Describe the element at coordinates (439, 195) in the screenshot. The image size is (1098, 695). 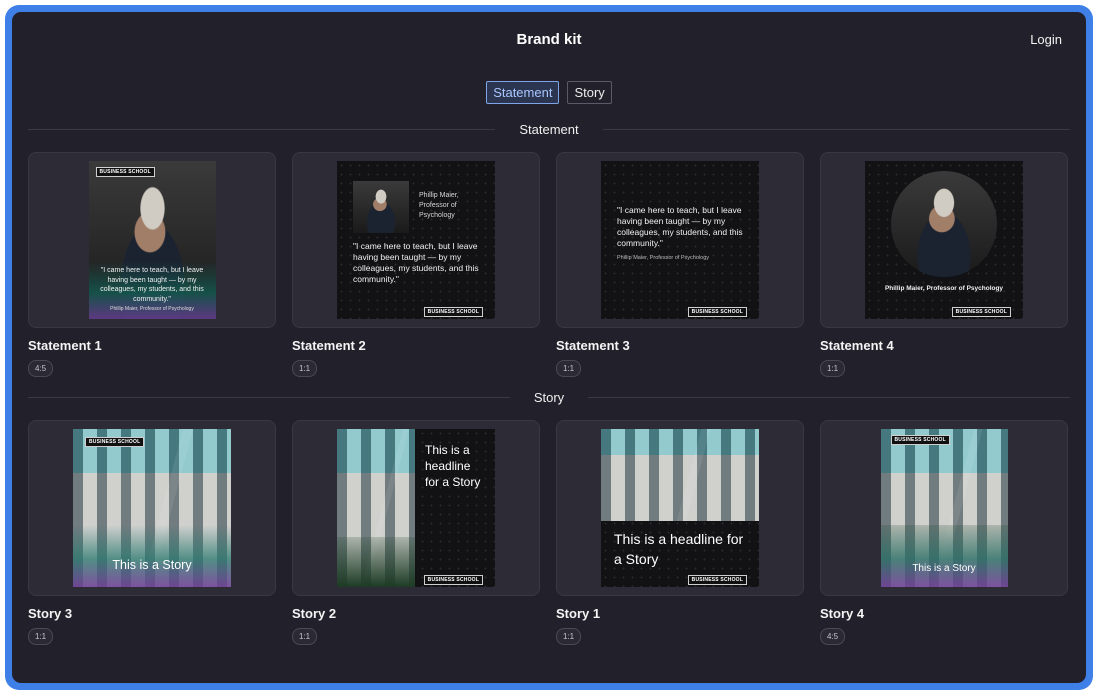
I see `name-line: Phillip Maier,` at that location.